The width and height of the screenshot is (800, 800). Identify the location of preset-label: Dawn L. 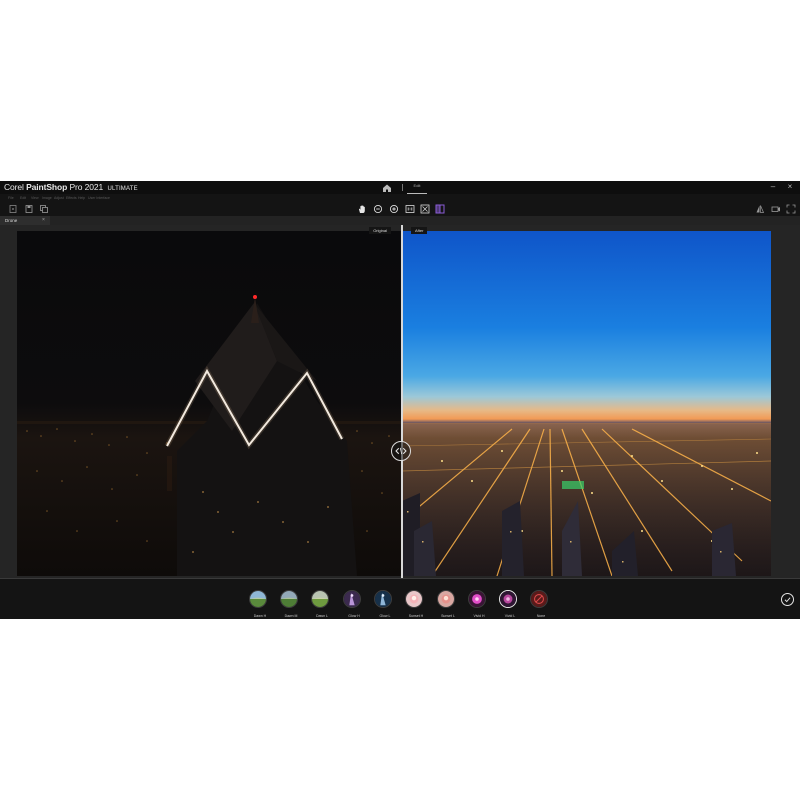
(322, 616).